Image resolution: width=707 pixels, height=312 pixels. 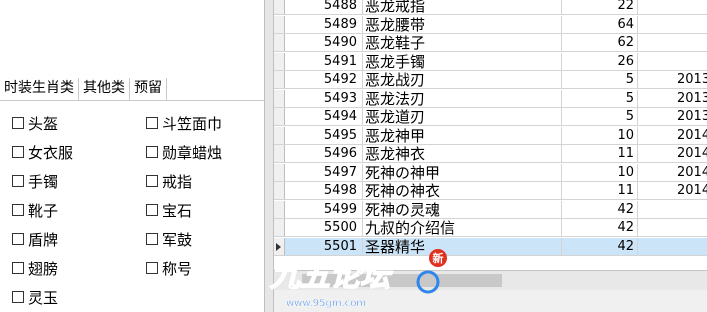 What do you see at coordinates (600, 7) in the screenshot?
I see `cell-value: 22` at bounding box center [600, 7].